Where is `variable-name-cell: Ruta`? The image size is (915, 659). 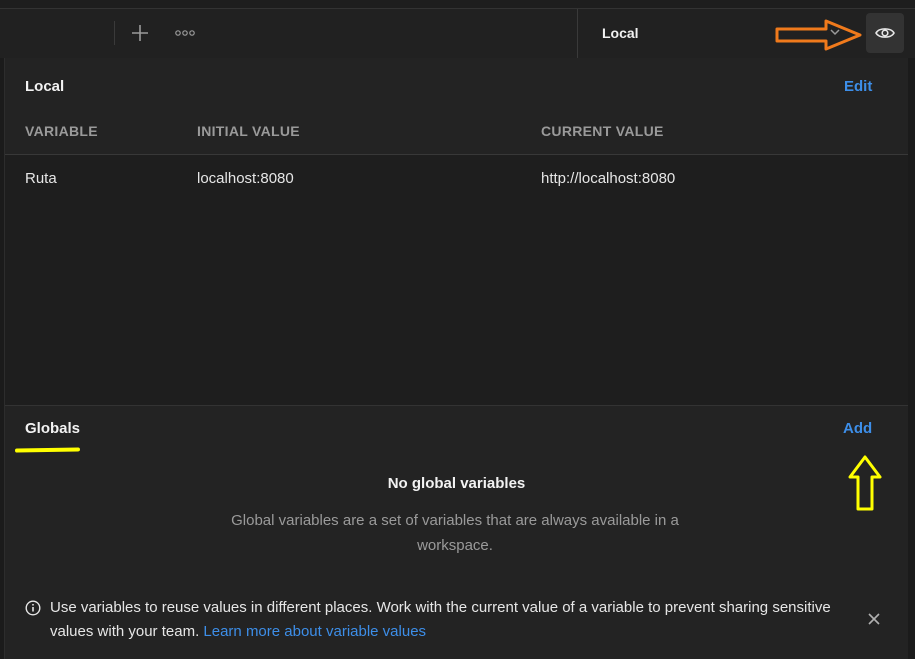
variable-name-cell: Ruta is located at coordinates (41, 178).